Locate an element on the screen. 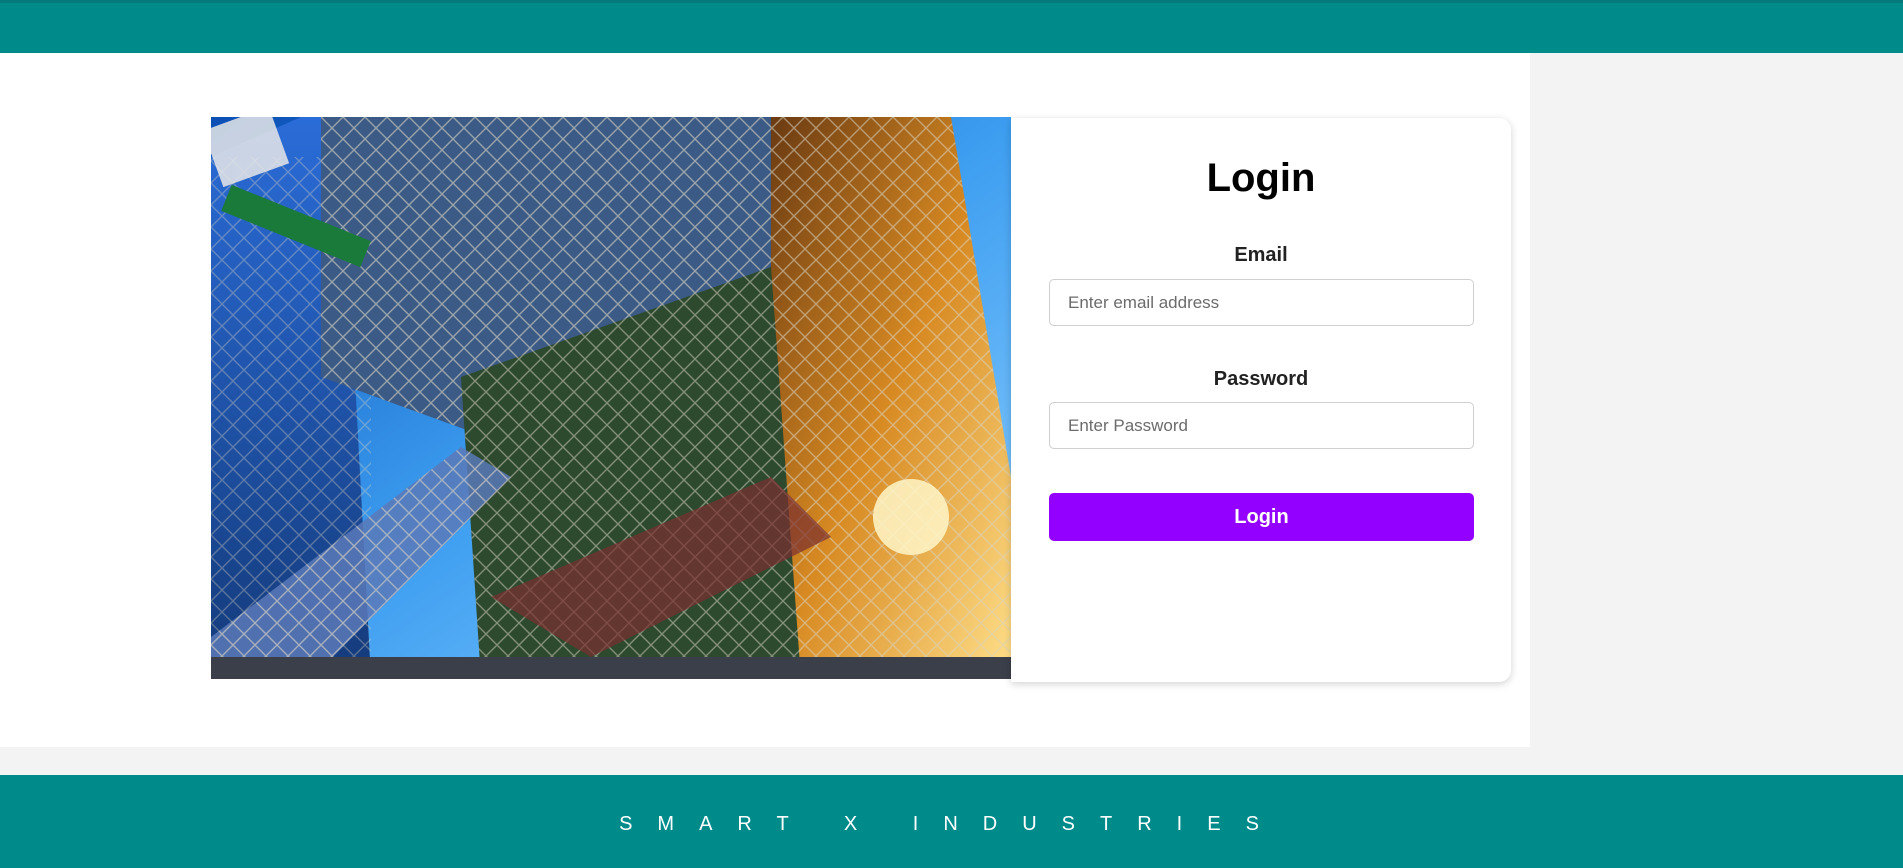  top-header-bar is located at coordinates (951, 26).